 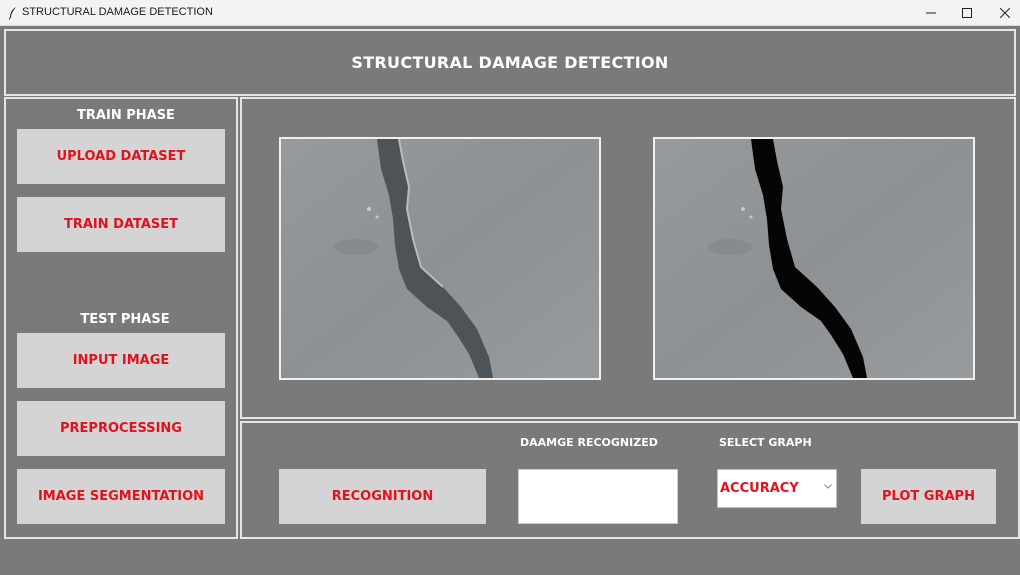 I want to click on graph-type-value: ACCURACY, so click(x=759, y=488).